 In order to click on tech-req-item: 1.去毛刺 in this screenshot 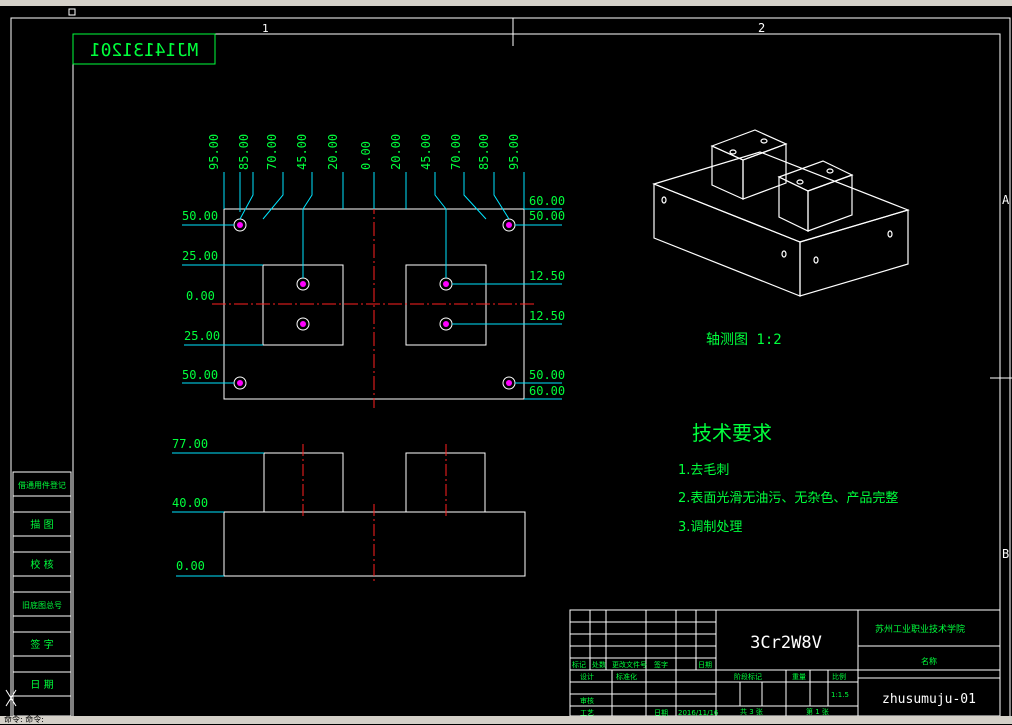, I will do `click(703, 470)`.